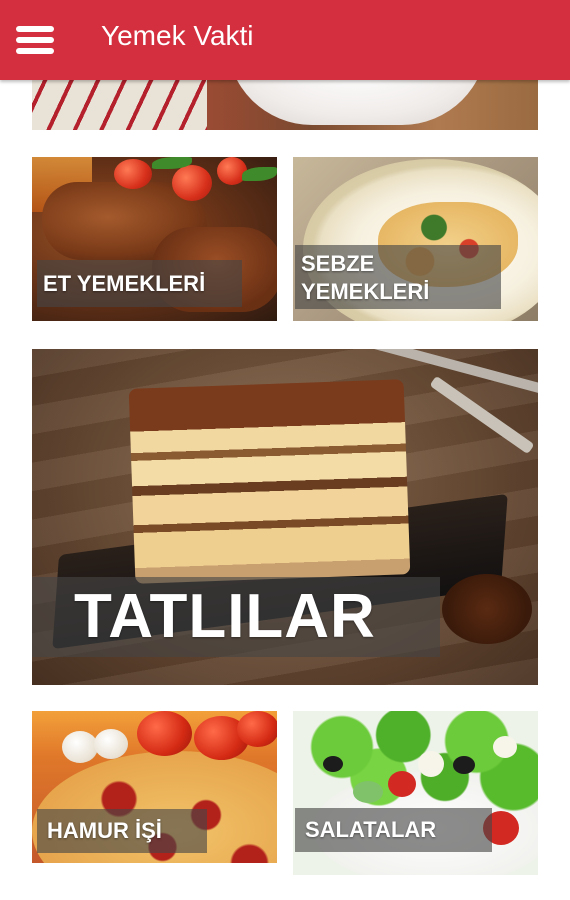 The height and width of the screenshot is (900, 570). I want to click on hamburger-menu-icon, so click(35, 40).